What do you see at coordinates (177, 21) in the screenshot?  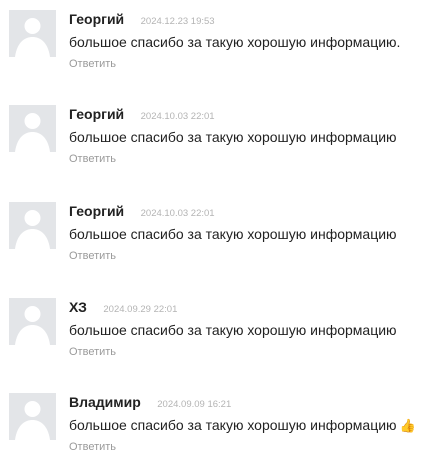 I see `comment-date: 2024.12.23 19:53` at bounding box center [177, 21].